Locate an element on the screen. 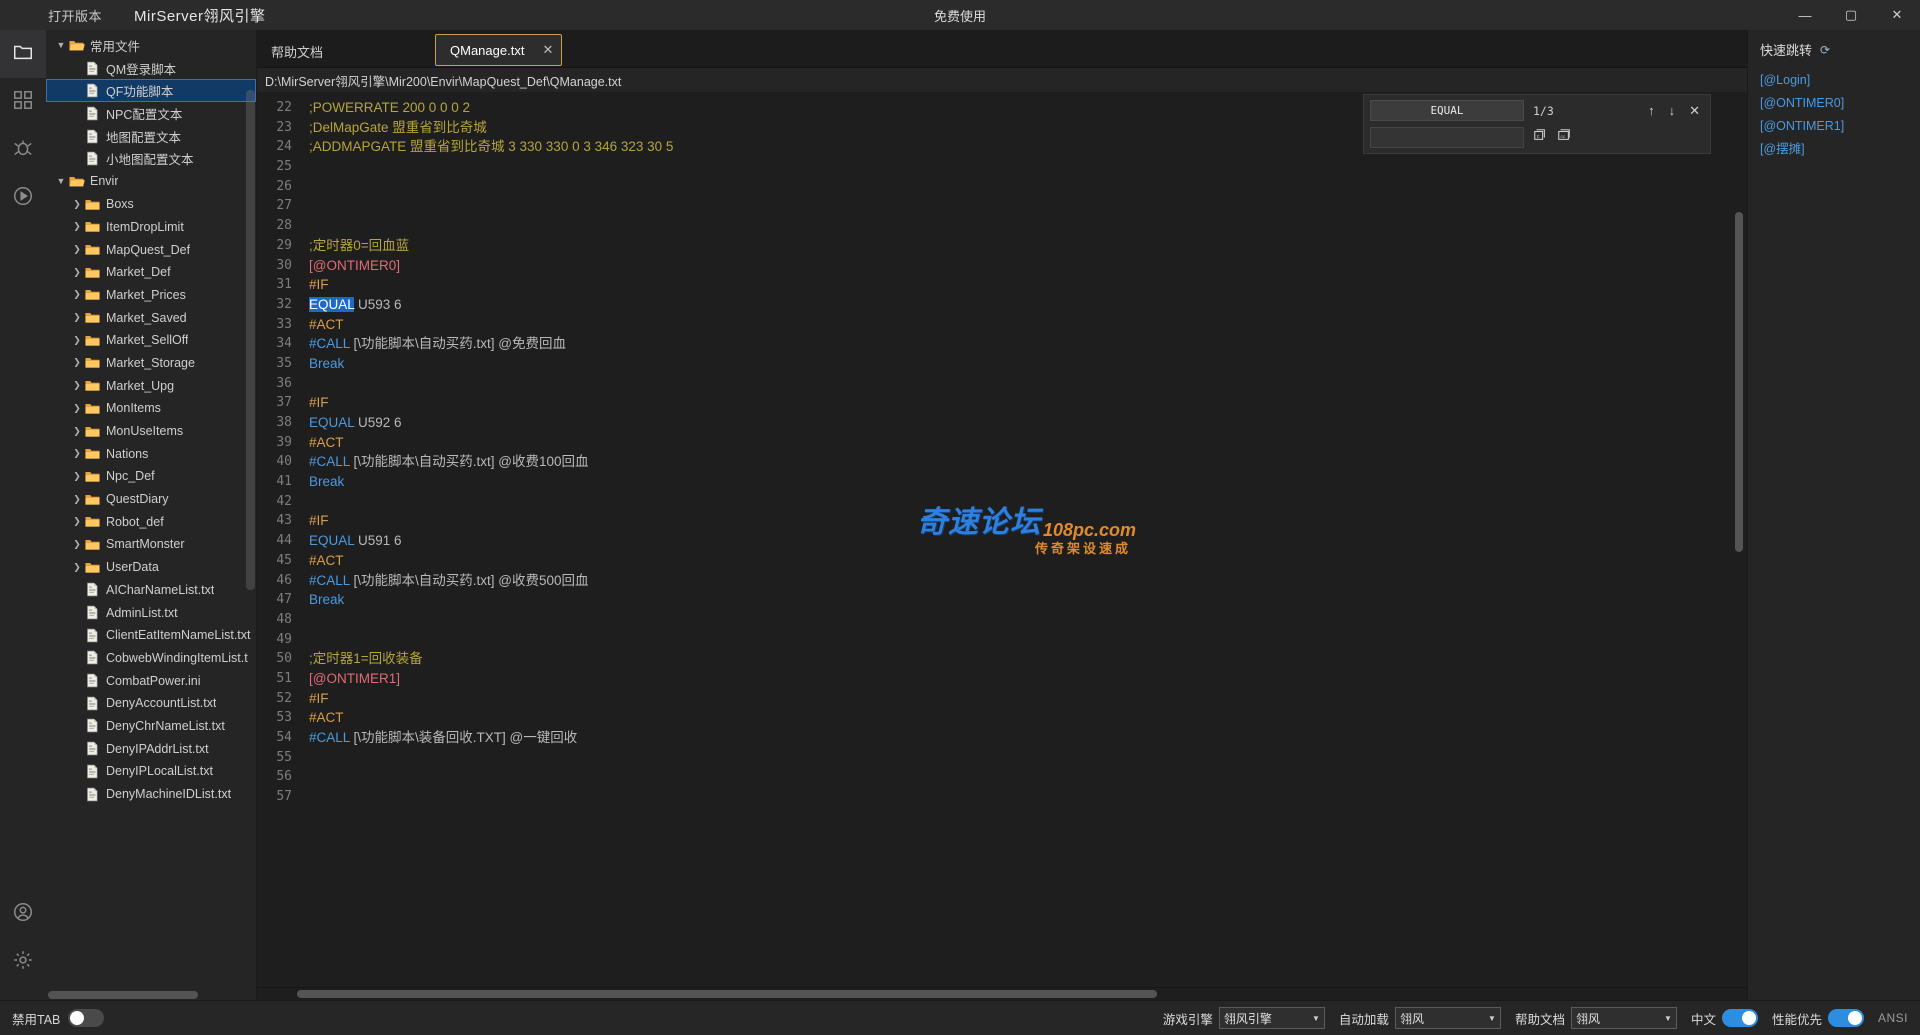 This screenshot has width=1920, height=1035. tree-item: txt NPC配置文本 is located at coordinates (151, 113).